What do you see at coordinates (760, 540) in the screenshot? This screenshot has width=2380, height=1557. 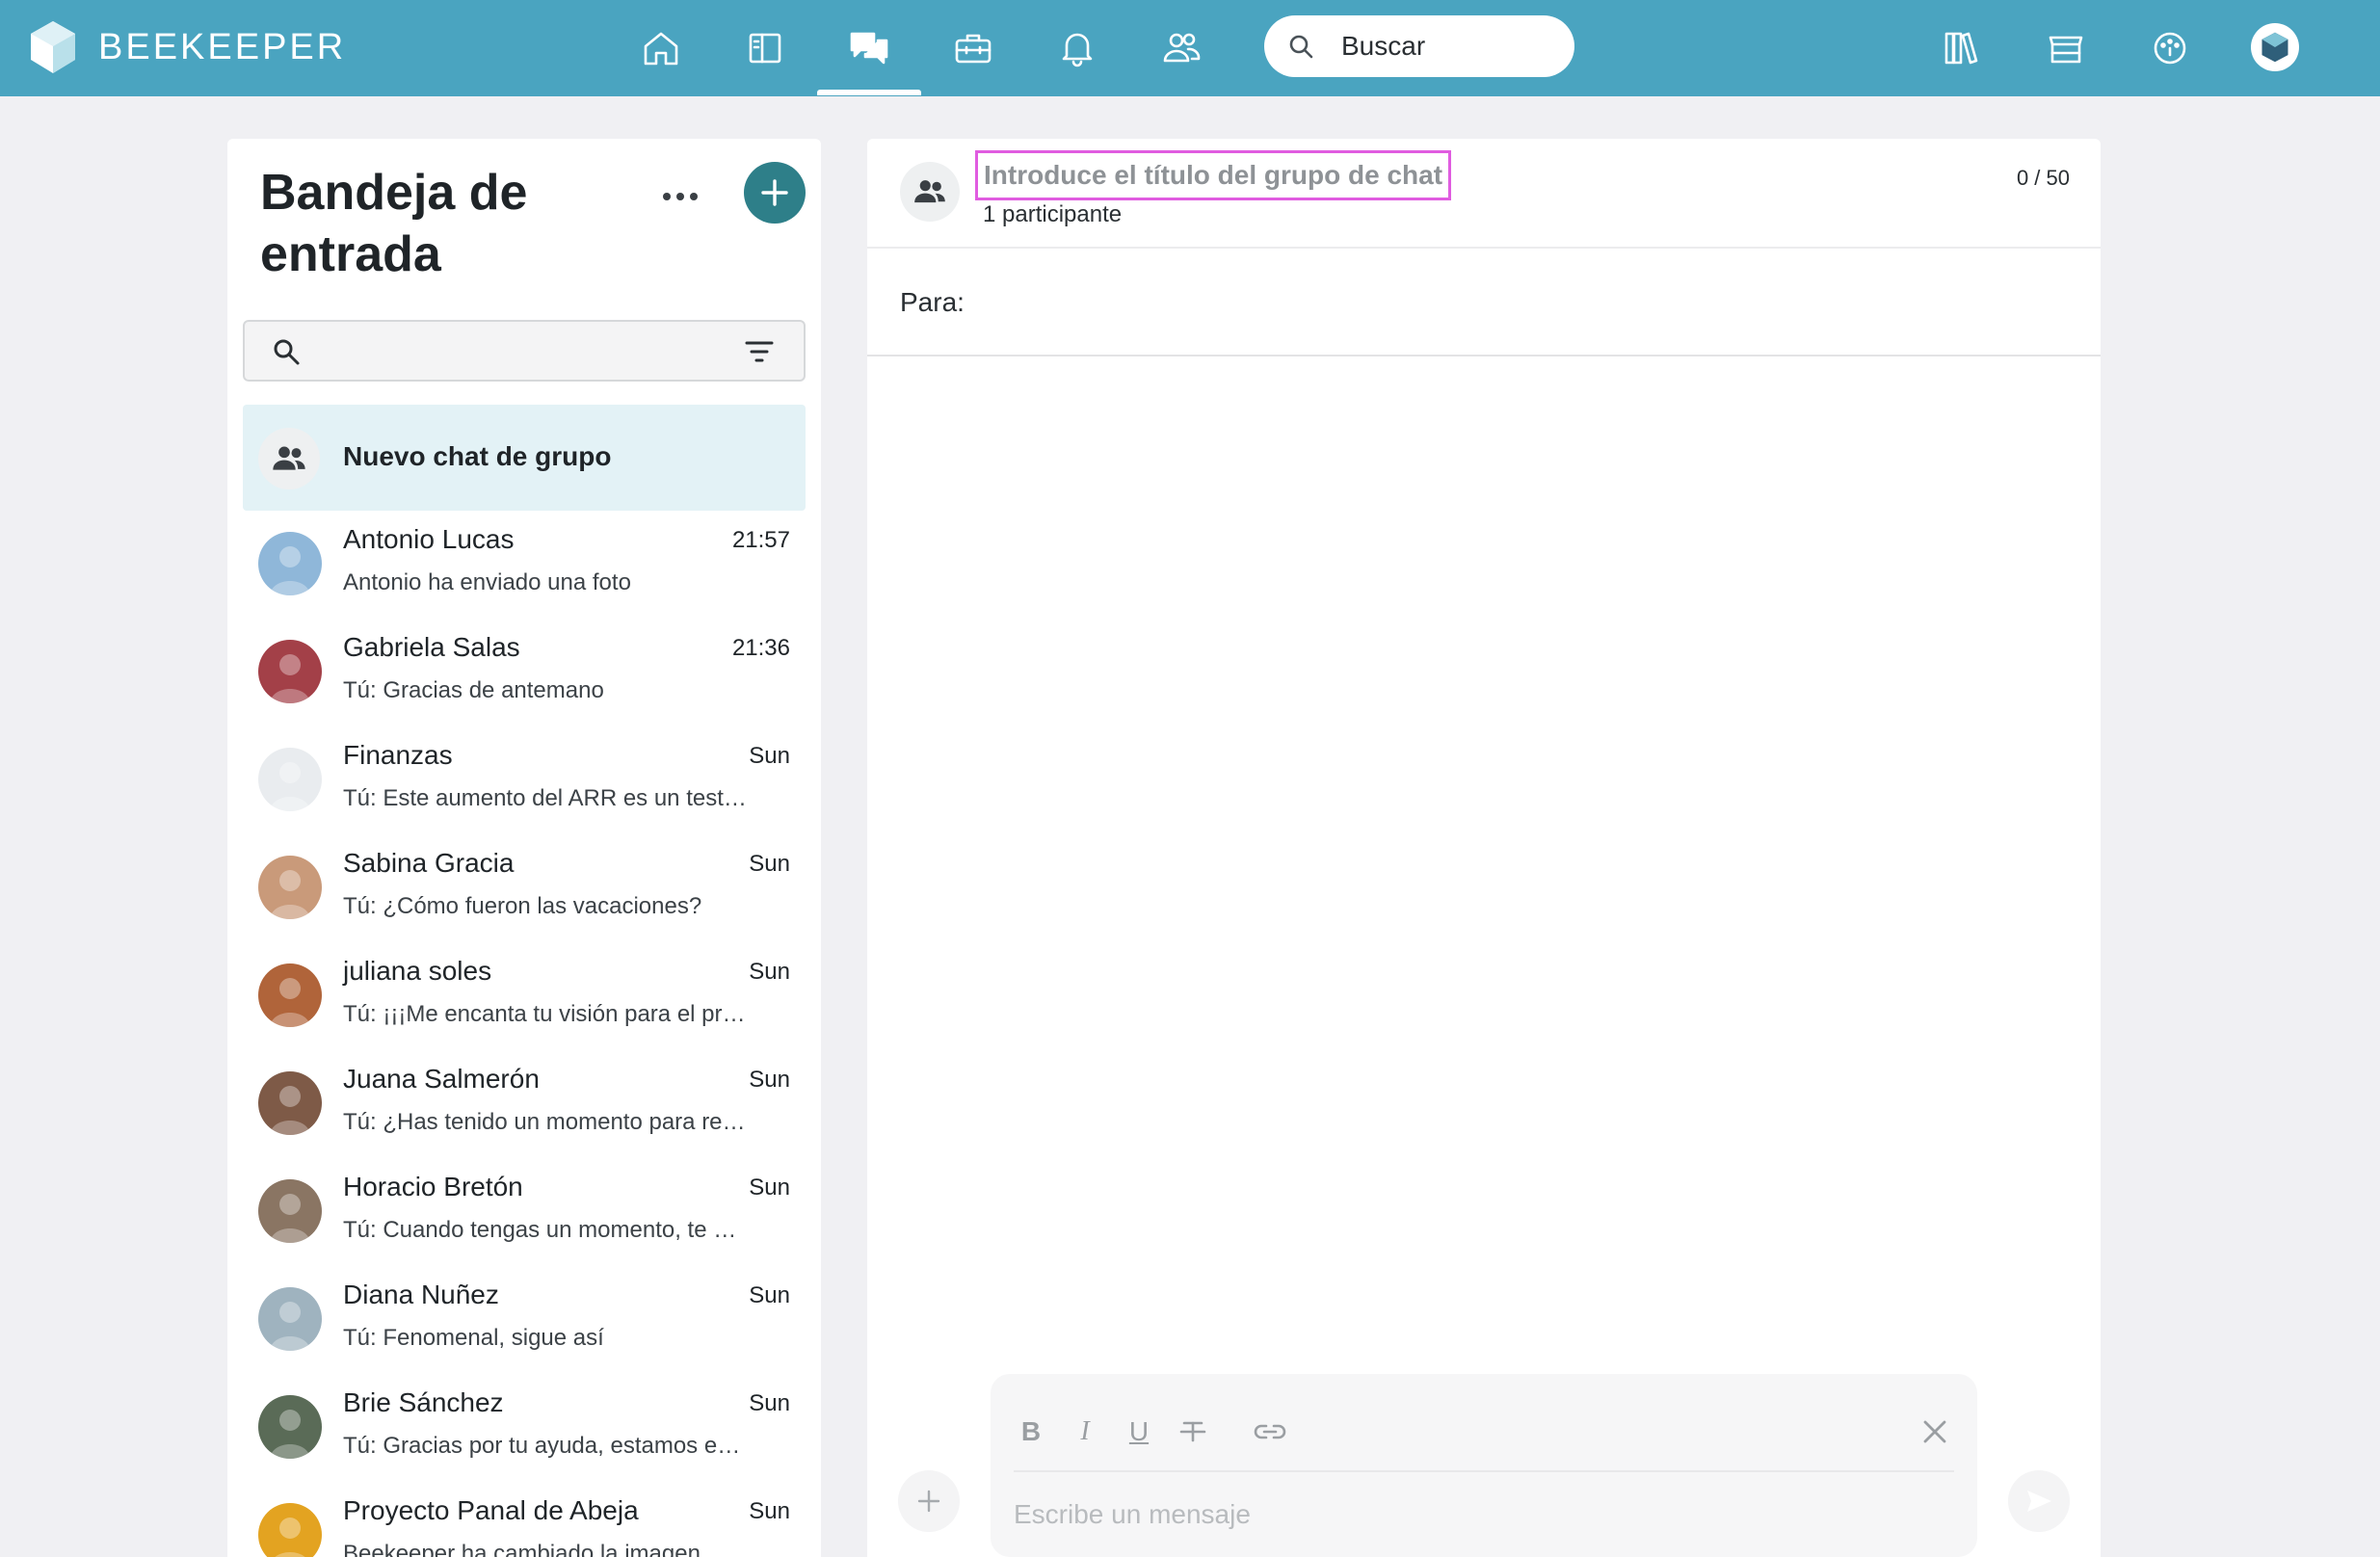 I see `chat-time: 21:57` at bounding box center [760, 540].